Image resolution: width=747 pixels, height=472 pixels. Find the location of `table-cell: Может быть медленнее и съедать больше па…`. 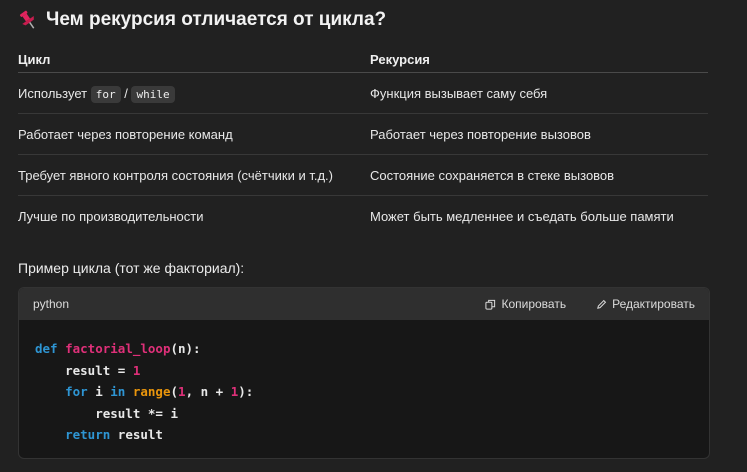

table-cell: Может быть медленнее и съедать больше па… is located at coordinates (522, 216).